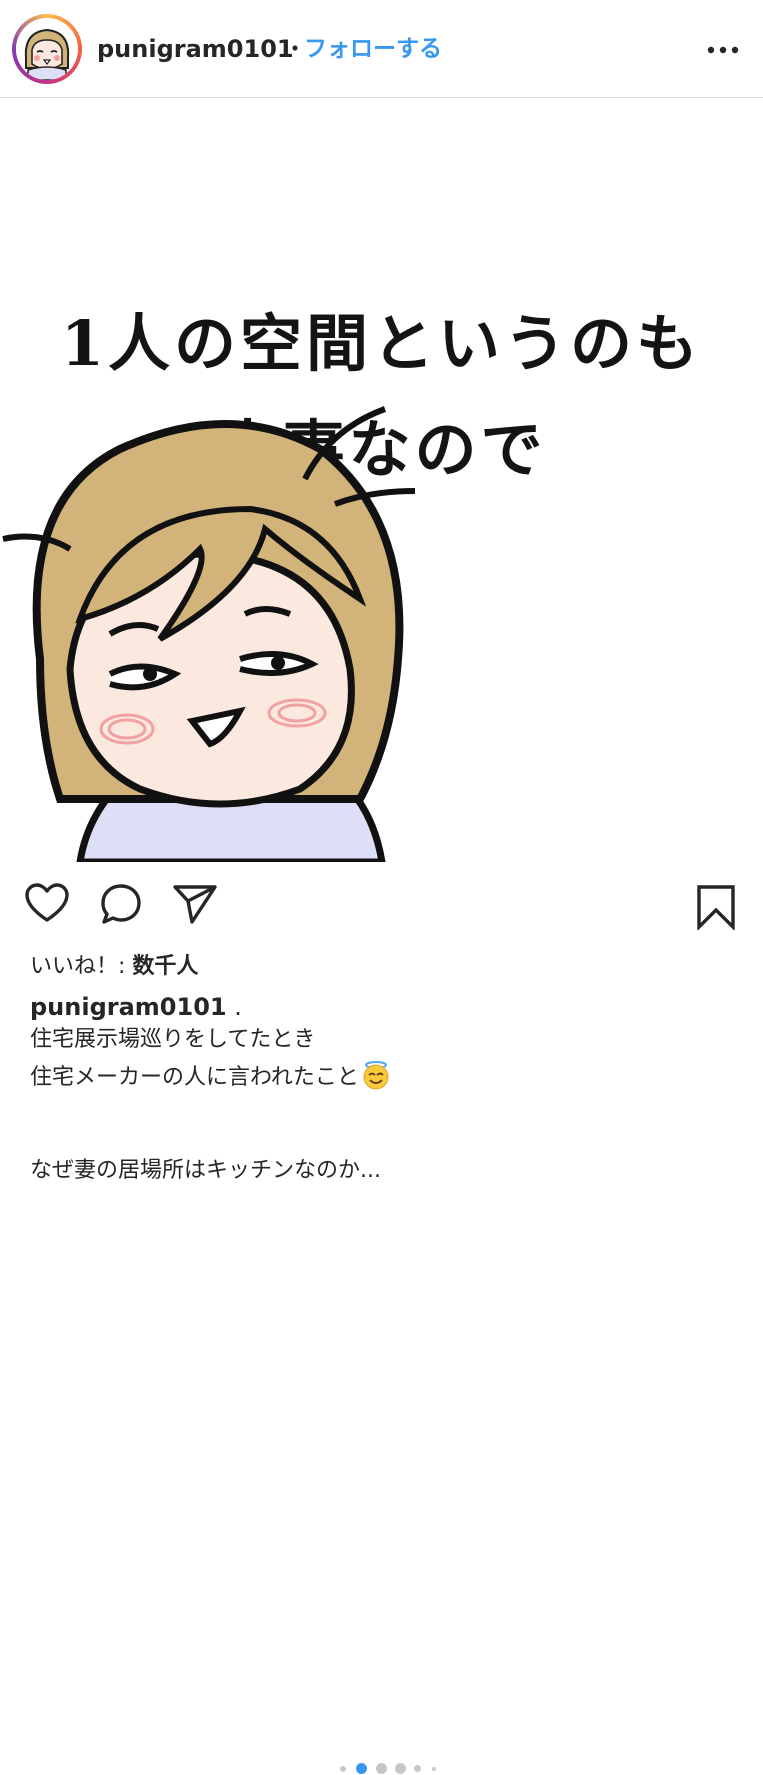 This screenshot has height=1775, width=763. I want to click on caption-username-suffix: ., so click(234, 1007).